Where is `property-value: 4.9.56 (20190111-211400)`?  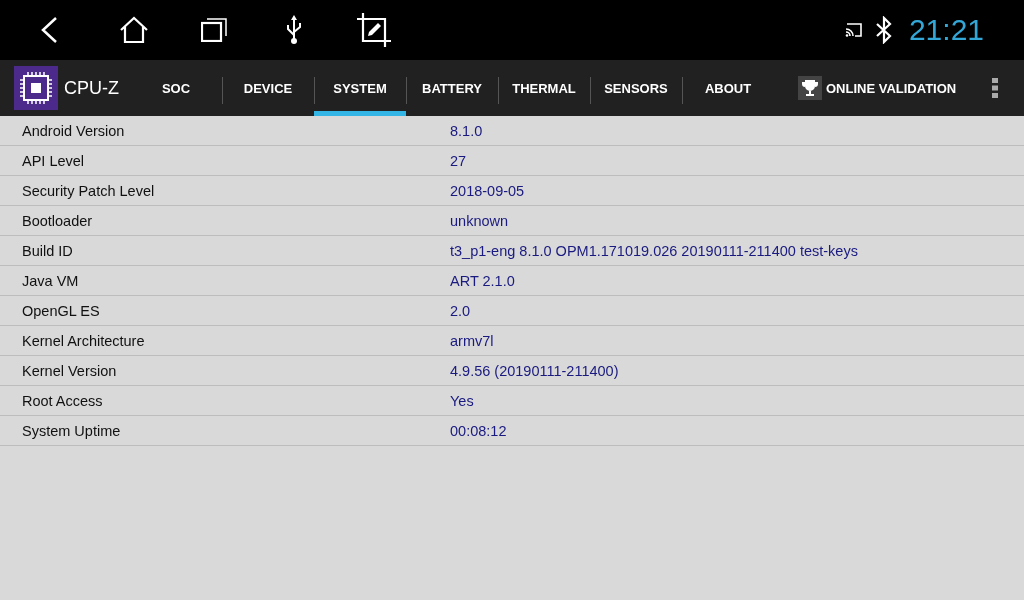 property-value: 4.9.56 (20190111-211400) is located at coordinates (534, 370).